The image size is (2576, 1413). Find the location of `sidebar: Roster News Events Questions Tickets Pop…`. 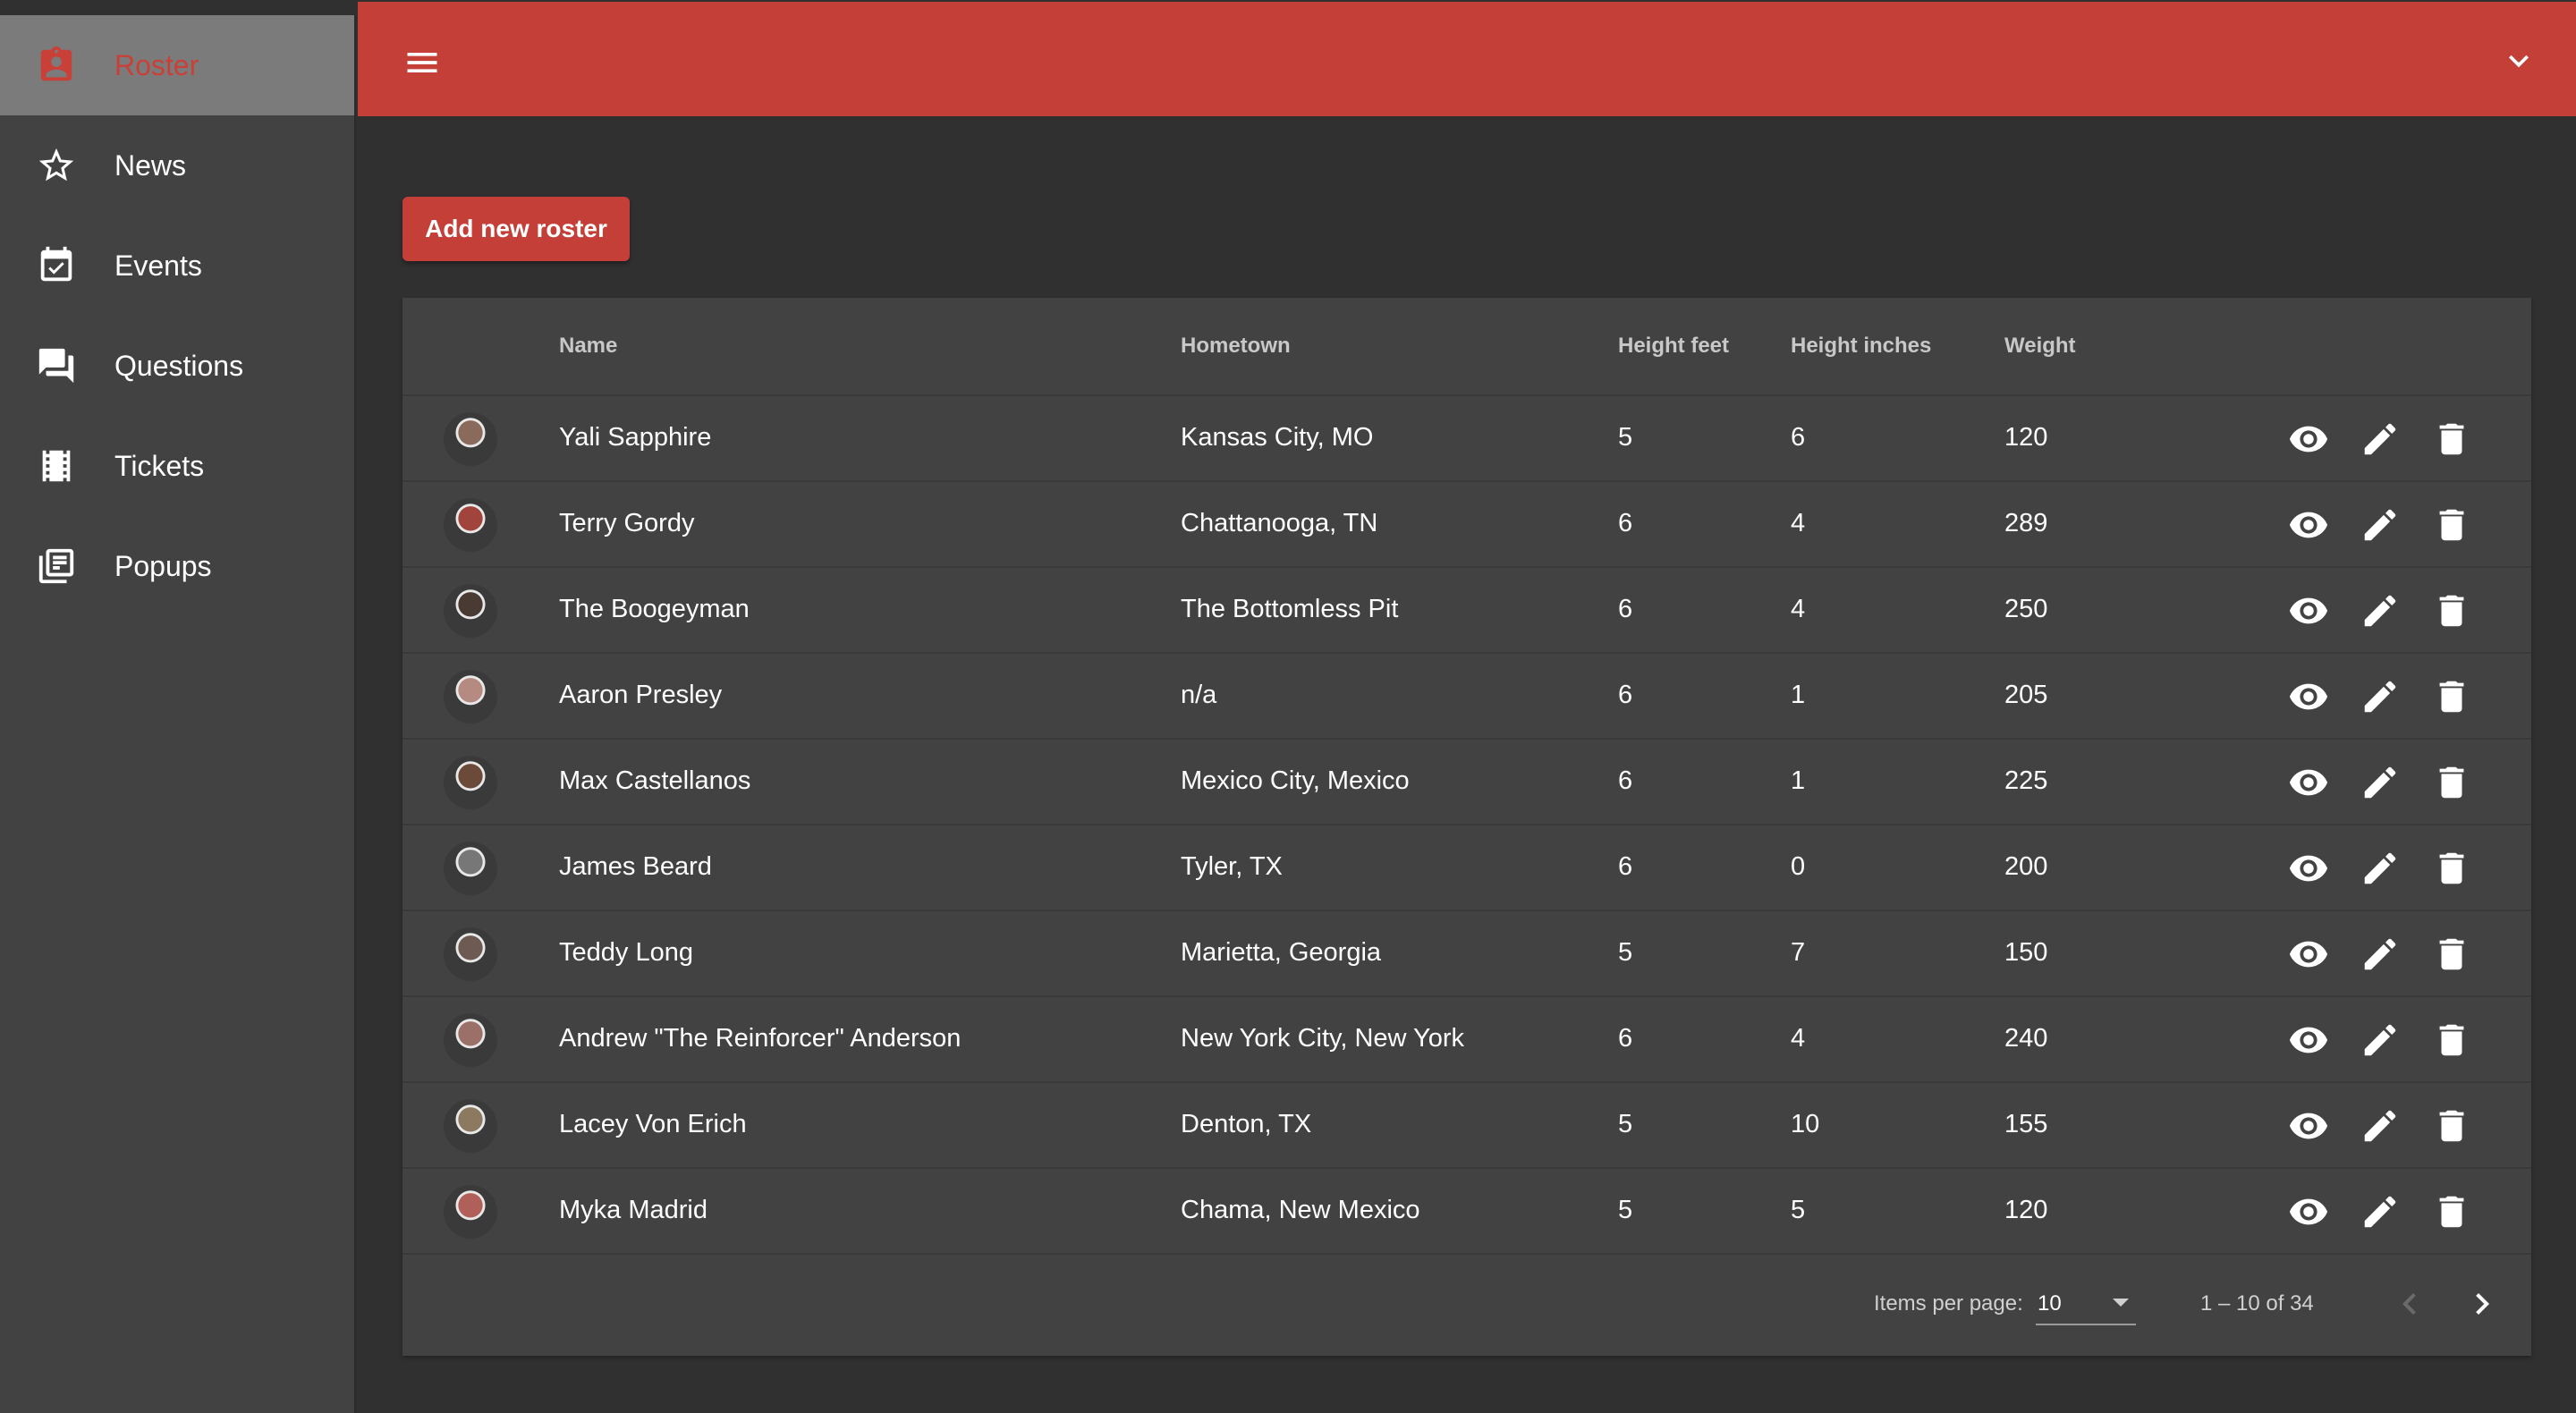

sidebar: Roster News Events Questions Tickets Pop… is located at coordinates (178, 706).